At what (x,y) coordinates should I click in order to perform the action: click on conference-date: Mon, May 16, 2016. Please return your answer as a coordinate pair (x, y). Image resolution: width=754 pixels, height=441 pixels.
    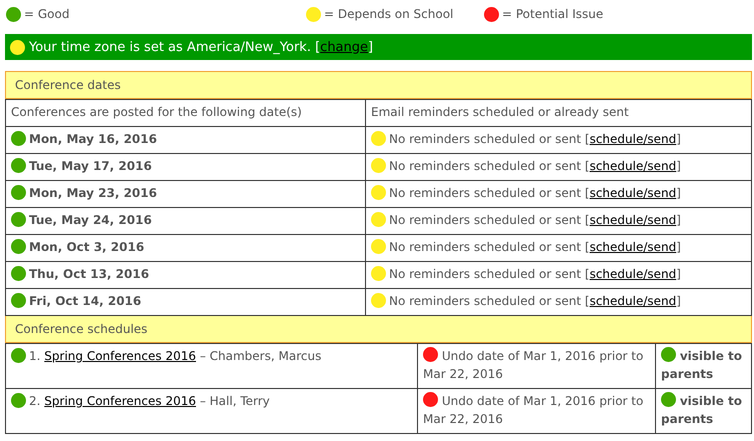
    Looking at the image, I should click on (93, 139).